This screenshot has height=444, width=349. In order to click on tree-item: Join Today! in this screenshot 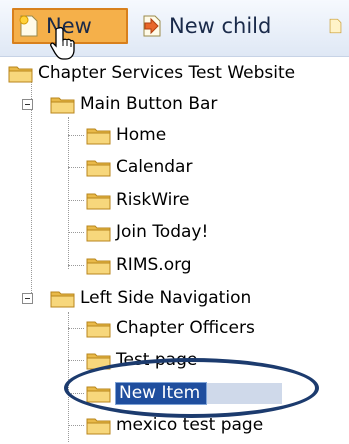, I will do `click(147, 232)`.